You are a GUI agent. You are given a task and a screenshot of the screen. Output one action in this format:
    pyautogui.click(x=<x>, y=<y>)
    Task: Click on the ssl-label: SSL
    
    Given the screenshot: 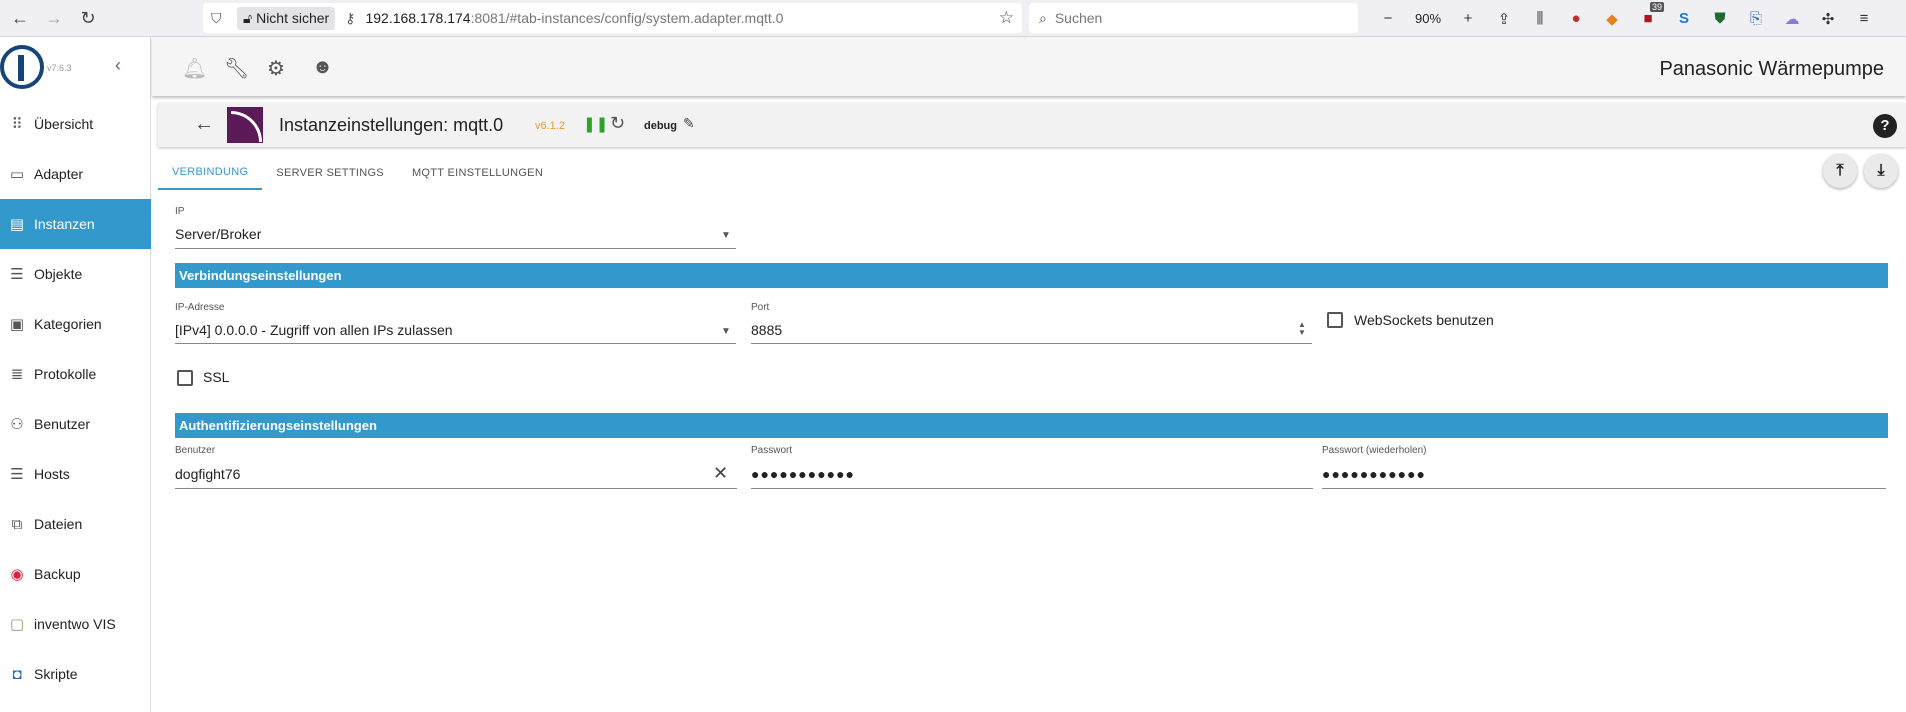 What is the action you would take?
    pyautogui.click(x=216, y=377)
    